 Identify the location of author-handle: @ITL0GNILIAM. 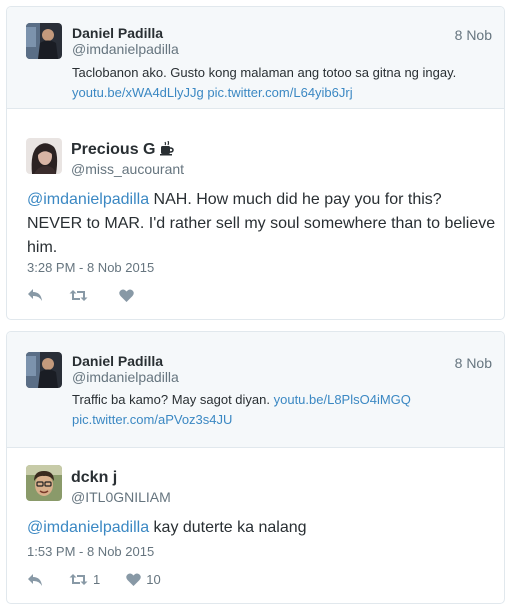
(121, 497).